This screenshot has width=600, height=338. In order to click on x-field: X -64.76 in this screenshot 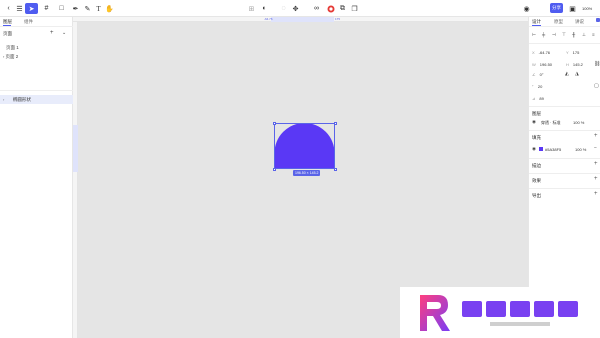, I will do `click(541, 52)`.